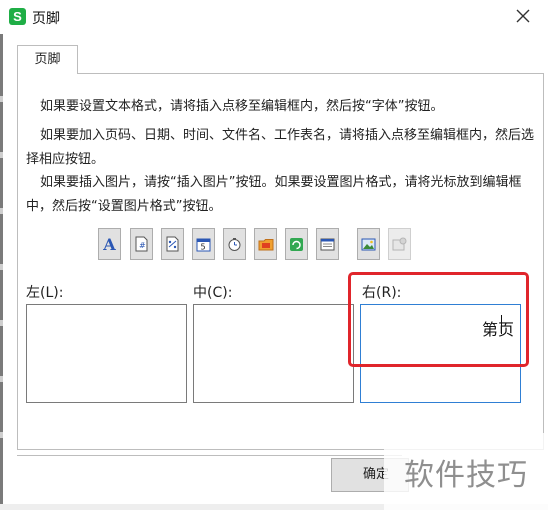 This screenshot has height=510, width=548. Describe the element at coordinates (209, 455) in the screenshot. I see `divider` at that location.